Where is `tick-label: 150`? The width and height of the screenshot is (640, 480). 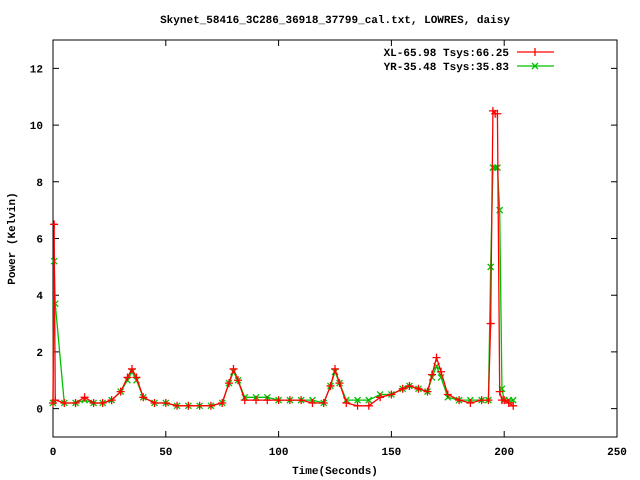 tick-label: 150 is located at coordinates (392, 453).